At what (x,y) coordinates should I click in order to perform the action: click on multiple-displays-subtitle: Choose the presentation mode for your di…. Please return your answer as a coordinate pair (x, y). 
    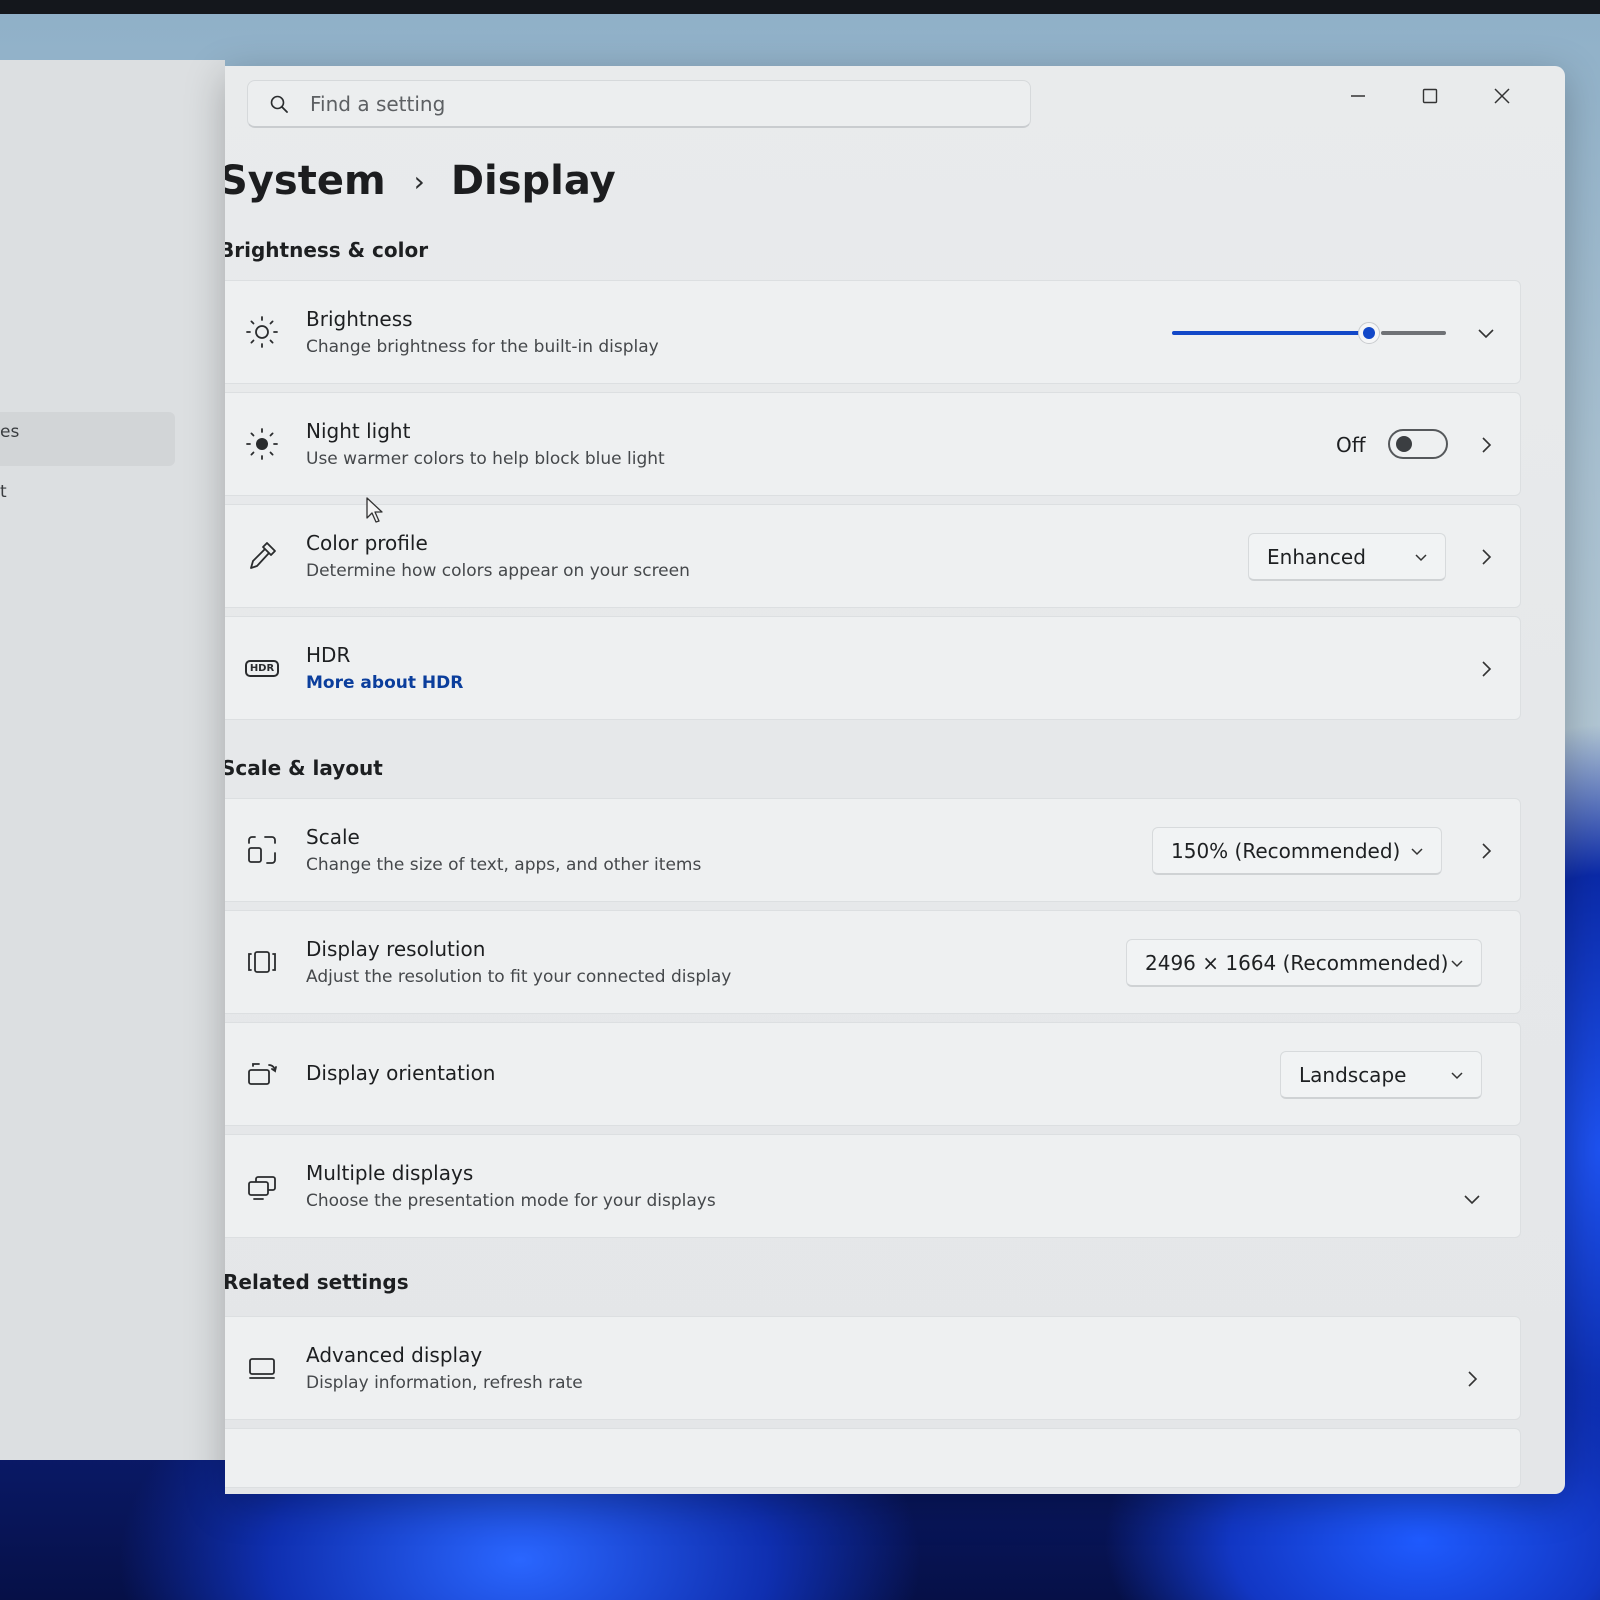
    Looking at the image, I should click on (511, 1201).